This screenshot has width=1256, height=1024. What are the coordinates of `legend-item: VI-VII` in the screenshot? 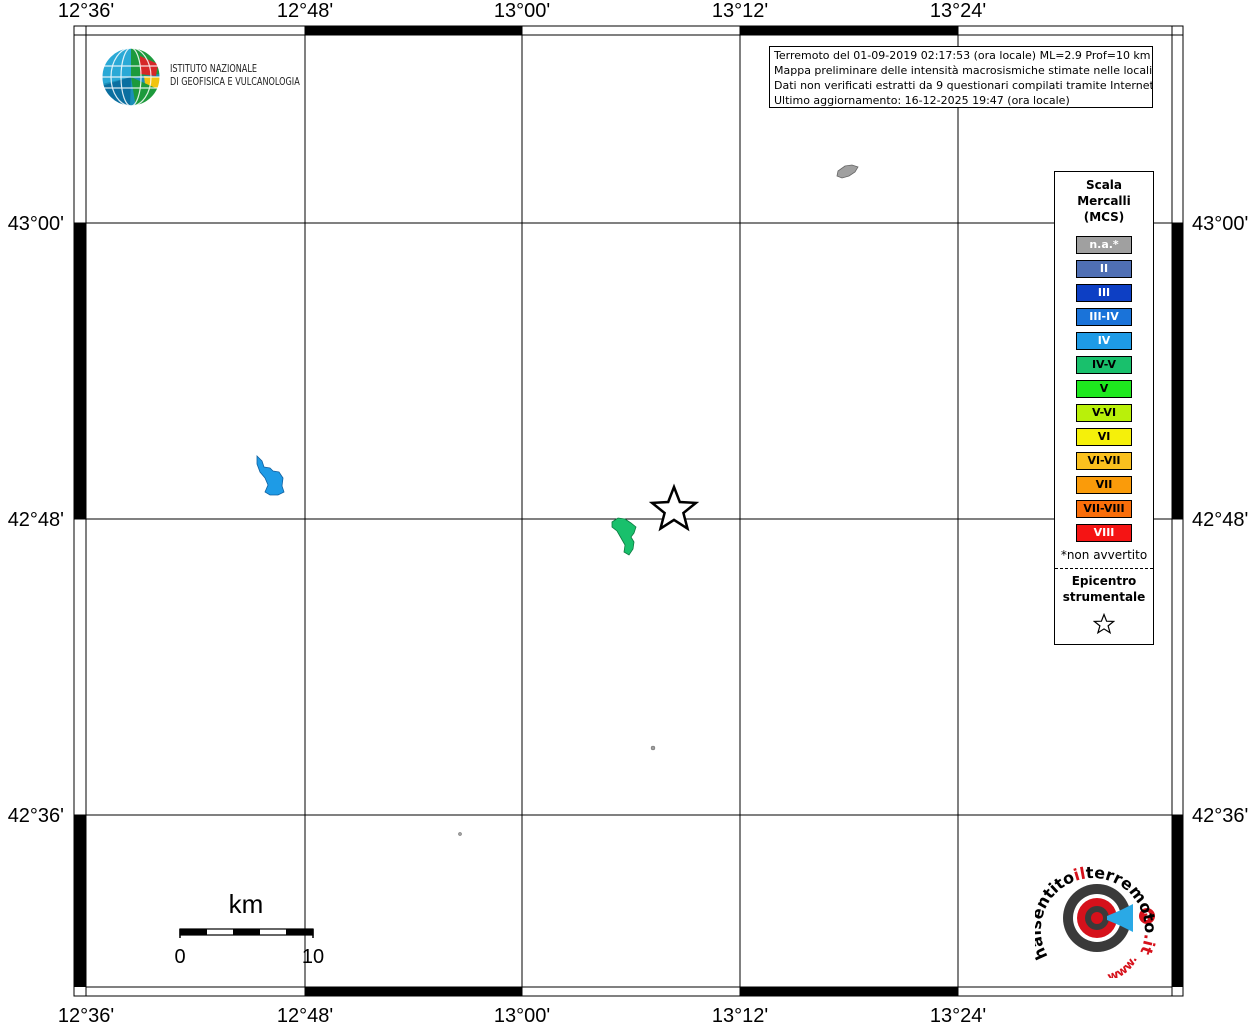 It's located at (1104, 461).